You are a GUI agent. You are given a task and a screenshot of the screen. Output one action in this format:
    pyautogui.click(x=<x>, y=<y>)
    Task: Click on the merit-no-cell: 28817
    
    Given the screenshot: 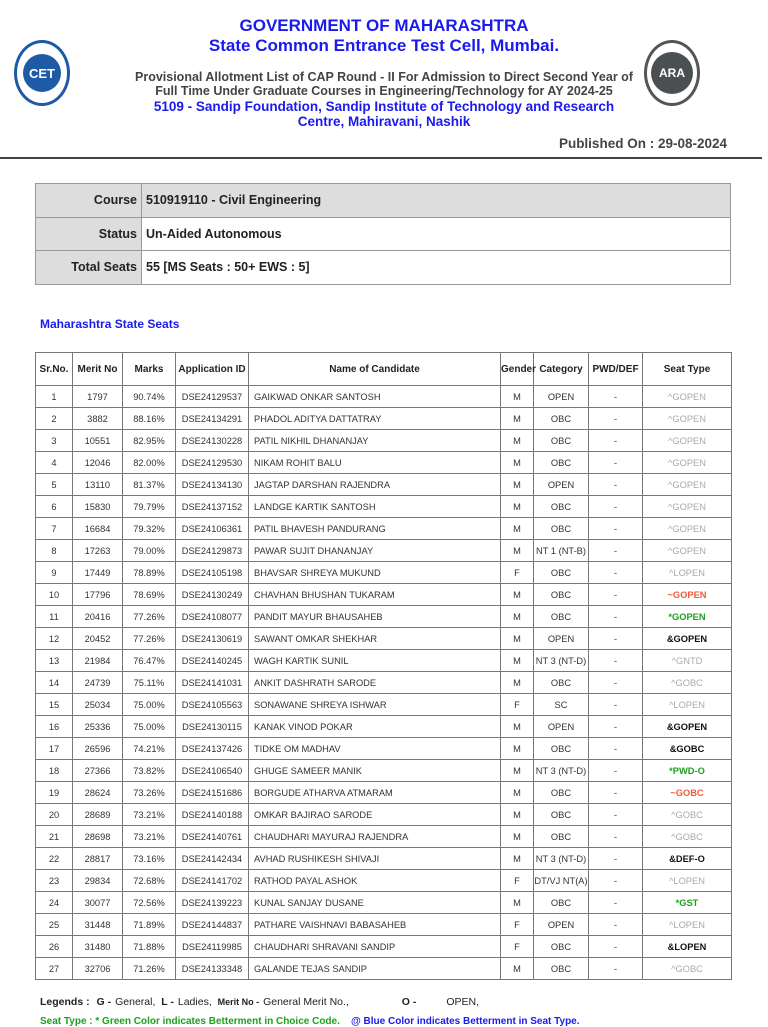 What is the action you would take?
    pyautogui.click(x=97, y=858)
    